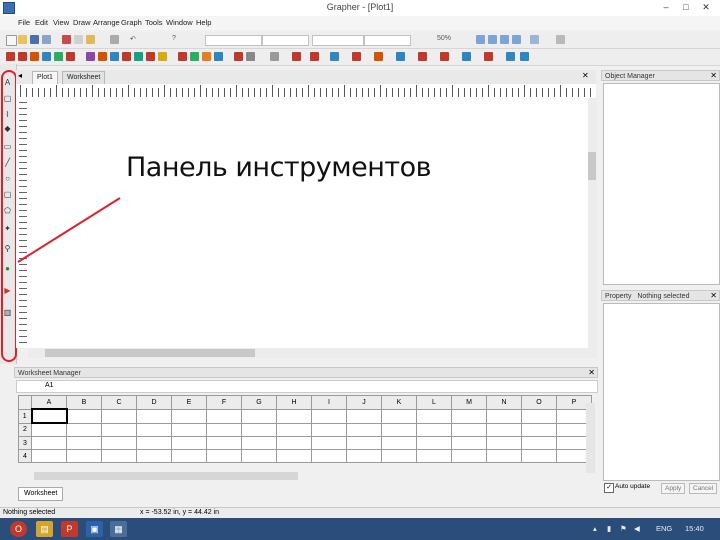 The width and height of the screenshot is (720, 540). Describe the element at coordinates (673, 488) in the screenshot. I see `apply-button: Apply` at that location.